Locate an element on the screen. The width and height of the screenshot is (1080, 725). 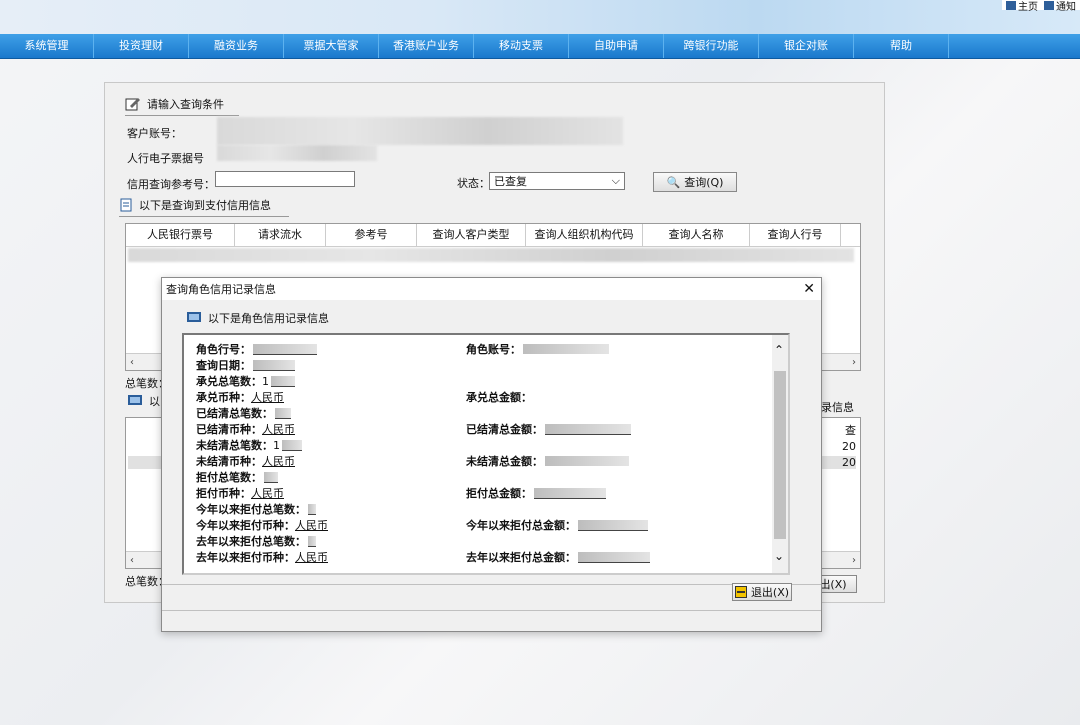
lower-col-header-fragment: 查 is located at coordinates (850, 430).